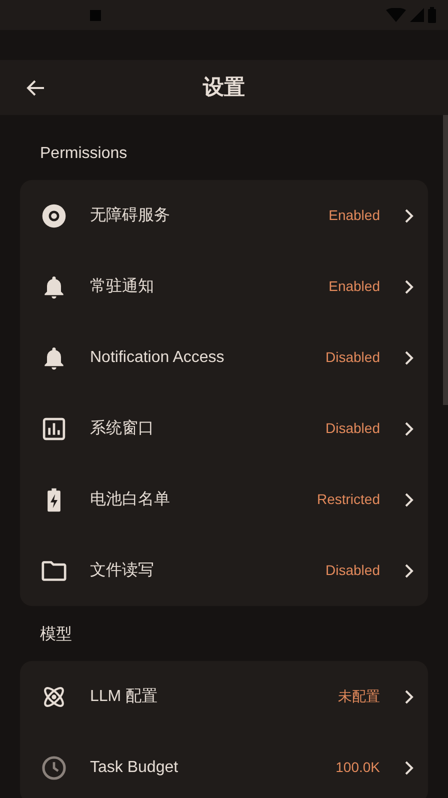 The height and width of the screenshot is (798, 448). Describe the element at coordinates (224, 570) in the screenshot. I see `settings-row: 文件读写 Disabled` at that location.